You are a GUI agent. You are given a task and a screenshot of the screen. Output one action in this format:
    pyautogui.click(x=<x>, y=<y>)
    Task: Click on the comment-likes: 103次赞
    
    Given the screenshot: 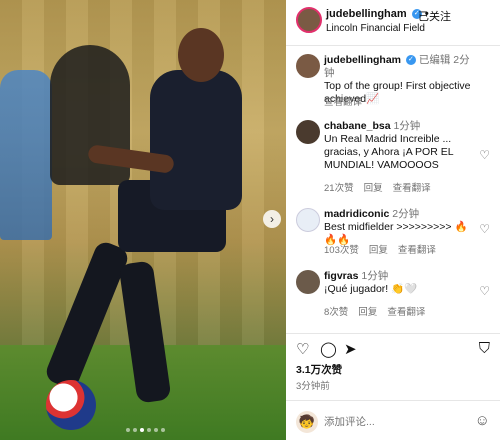 What is the action you would take?
    pyautogui.click(x=341, y=249)
    